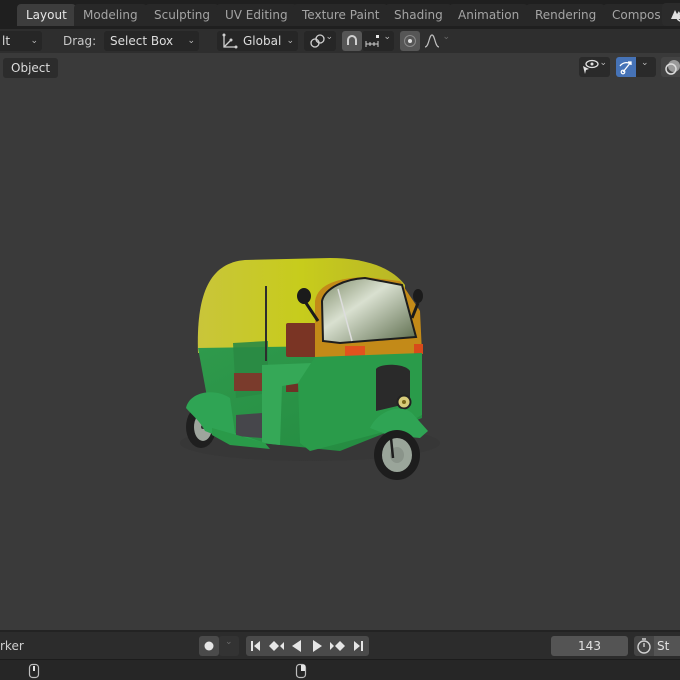 Image resolution: width=680 pixels, height=680 pixels. I want to click on marker-menu: rker, so click(12, 646).